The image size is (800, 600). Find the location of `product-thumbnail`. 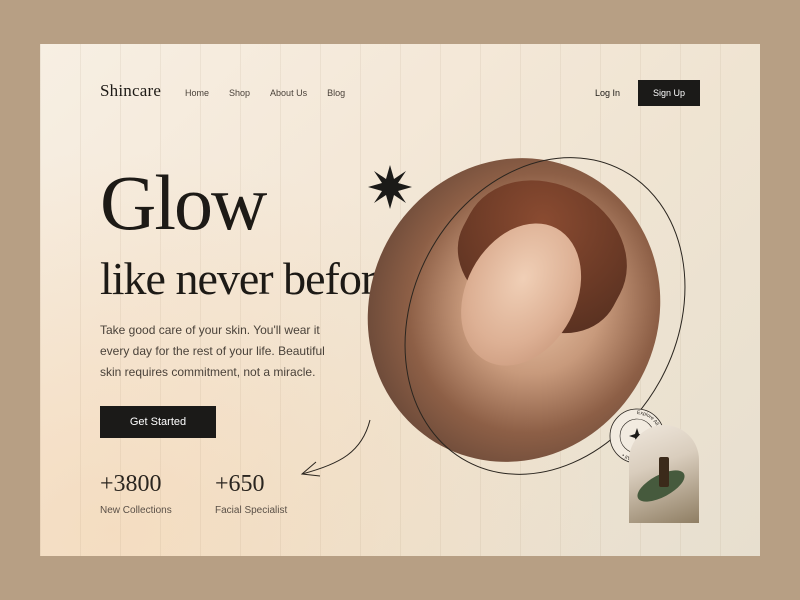

product-thumbnail is located at coordinates (664, 474).